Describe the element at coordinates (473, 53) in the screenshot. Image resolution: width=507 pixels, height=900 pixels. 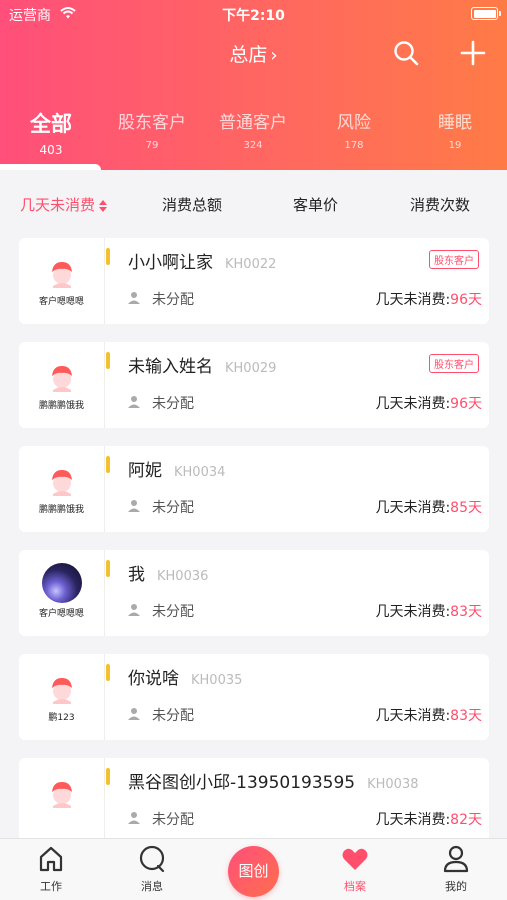
I see `add-icon` at that location.